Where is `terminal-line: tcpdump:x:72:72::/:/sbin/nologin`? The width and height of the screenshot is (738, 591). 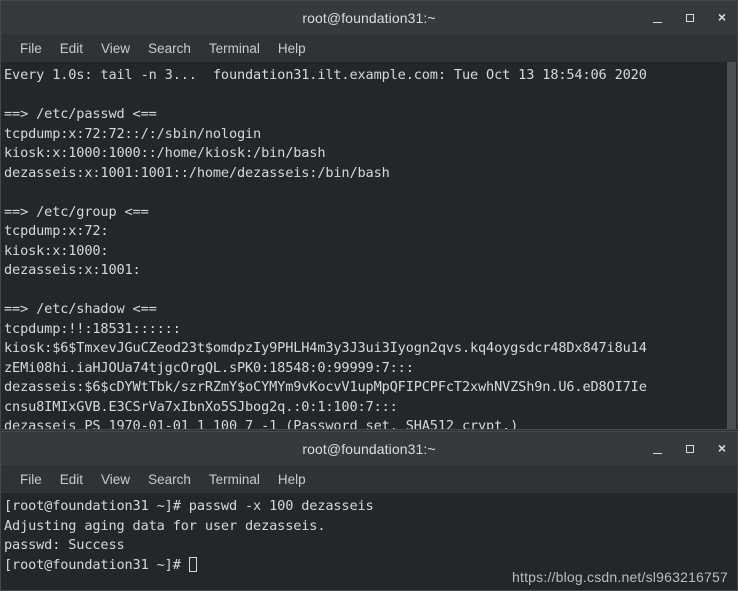
terminal-line: tcpdump:x:72:72::/:/sbin/nologin is located at coordinates (133, 133).